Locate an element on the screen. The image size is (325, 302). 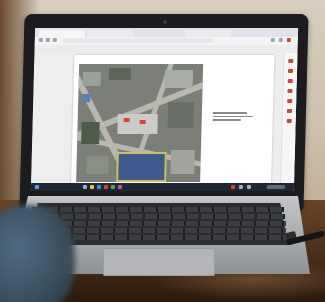
refresh-icon is located at coordinates (54, 40).